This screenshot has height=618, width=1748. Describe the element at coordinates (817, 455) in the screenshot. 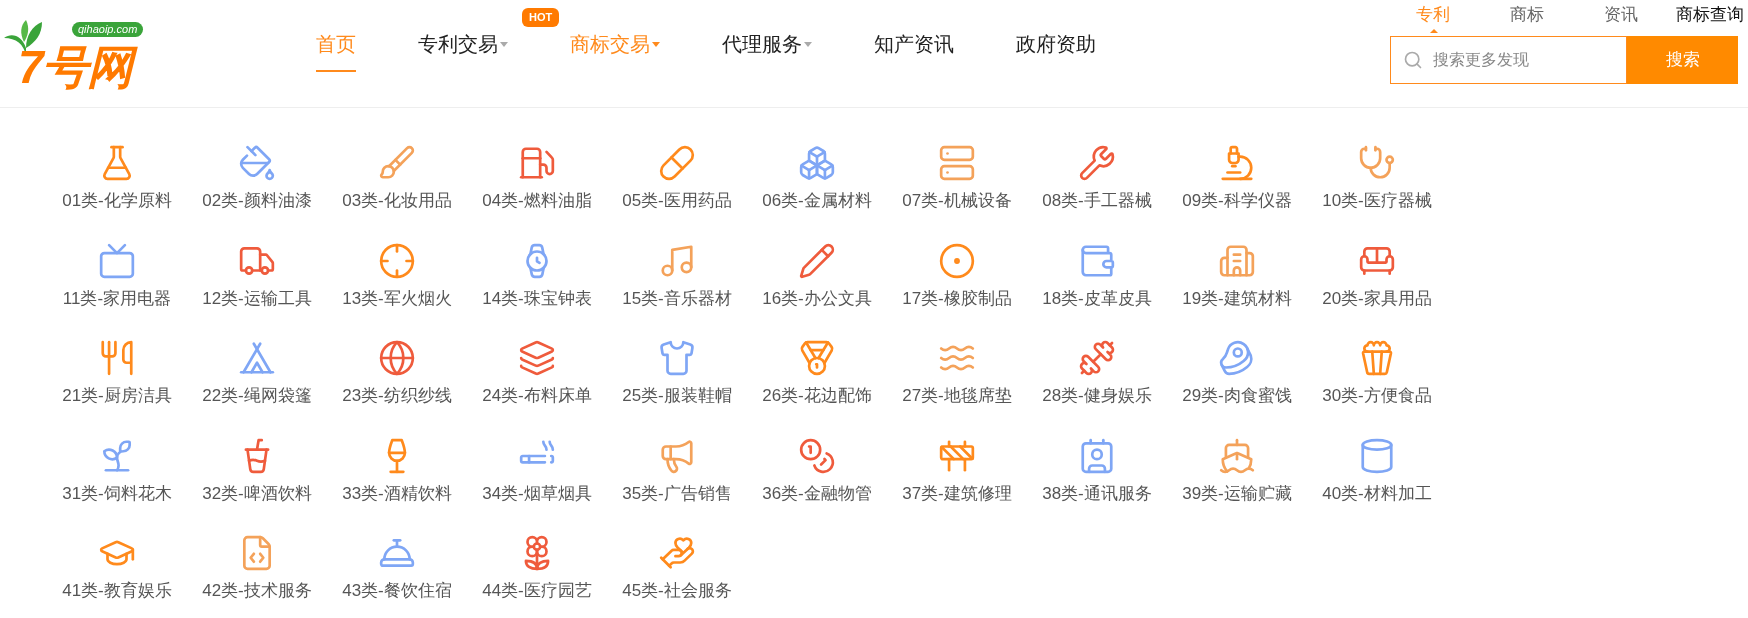

I see `coins-icon` at that location.